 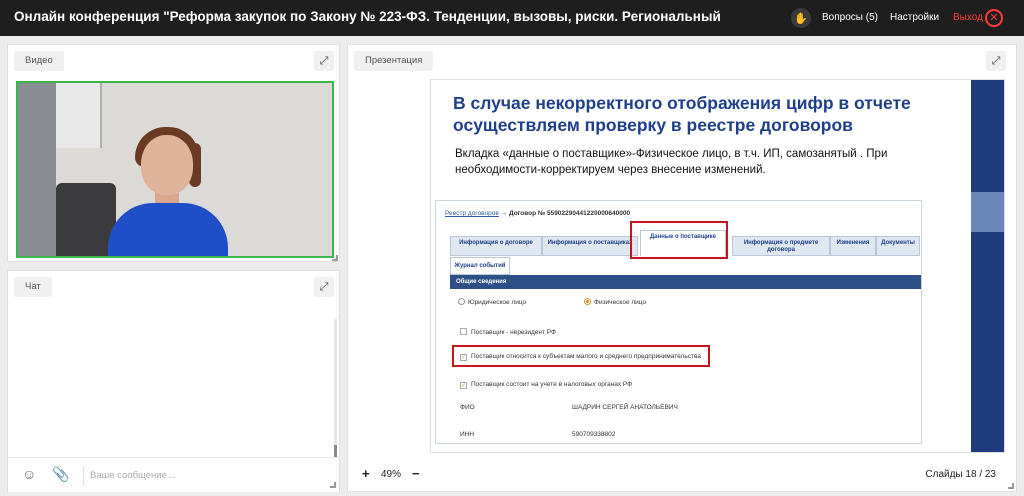 I want to click on radio-off-icon, so click(x=461, y=301).